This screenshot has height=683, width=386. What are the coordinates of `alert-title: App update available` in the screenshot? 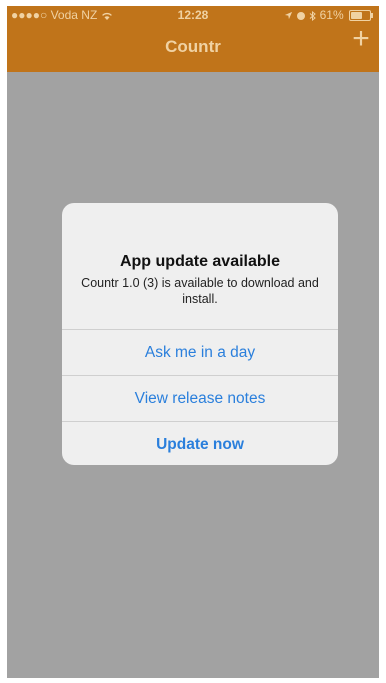 It's located at (200, 261).